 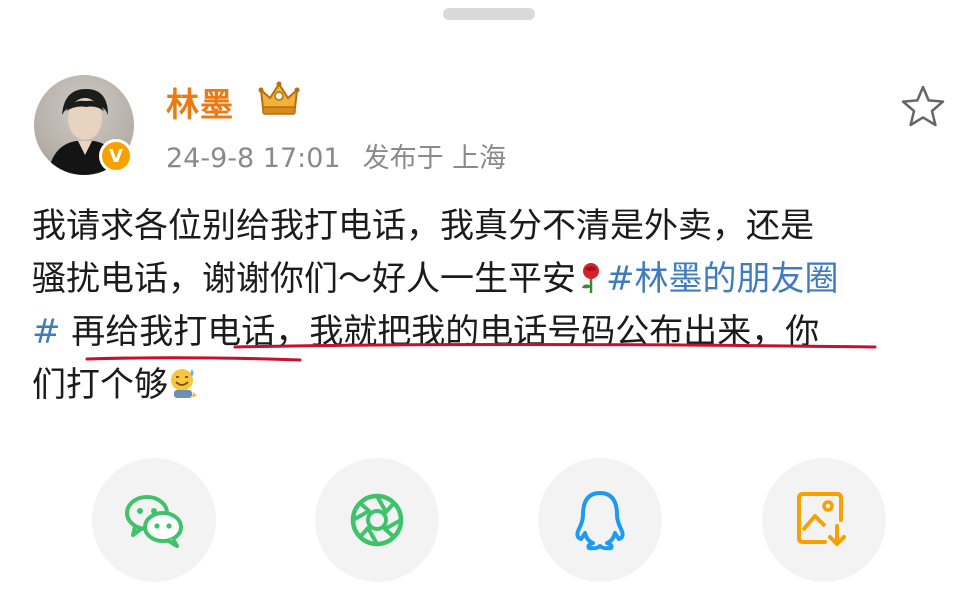 I want to click on post-text: 再给我打电话，我就把我的电话号码公布出来，你, so click(x=440, y=332).